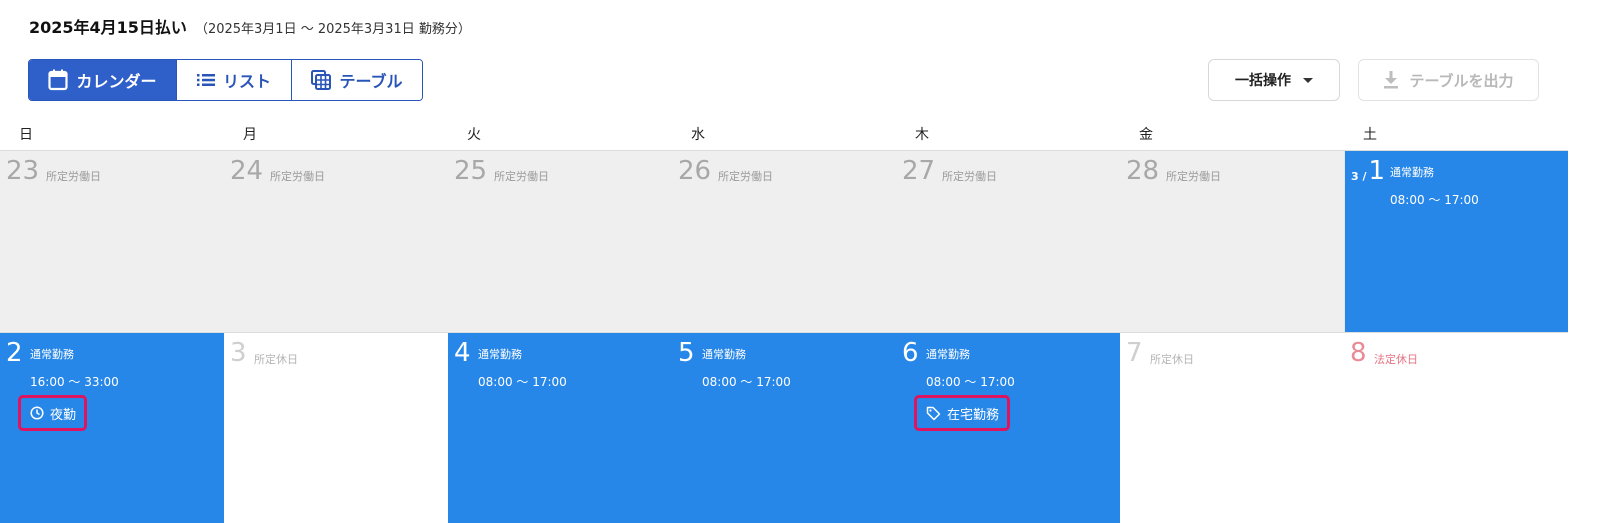 The width and height of the screenshot is (1600, 523). Describe the element at coordinates (1146, 135) in the screenshot. I see `weekday-fri: 金` at that location.